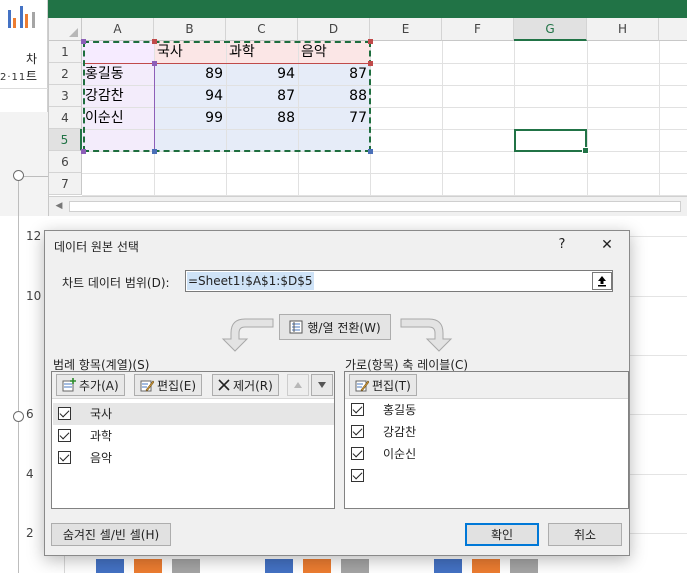 This screenshot has width=687, height=573. Describe the element at coordinates (193, 414) in the screenshot. I see `legend-item-국사: 국사` at that location.